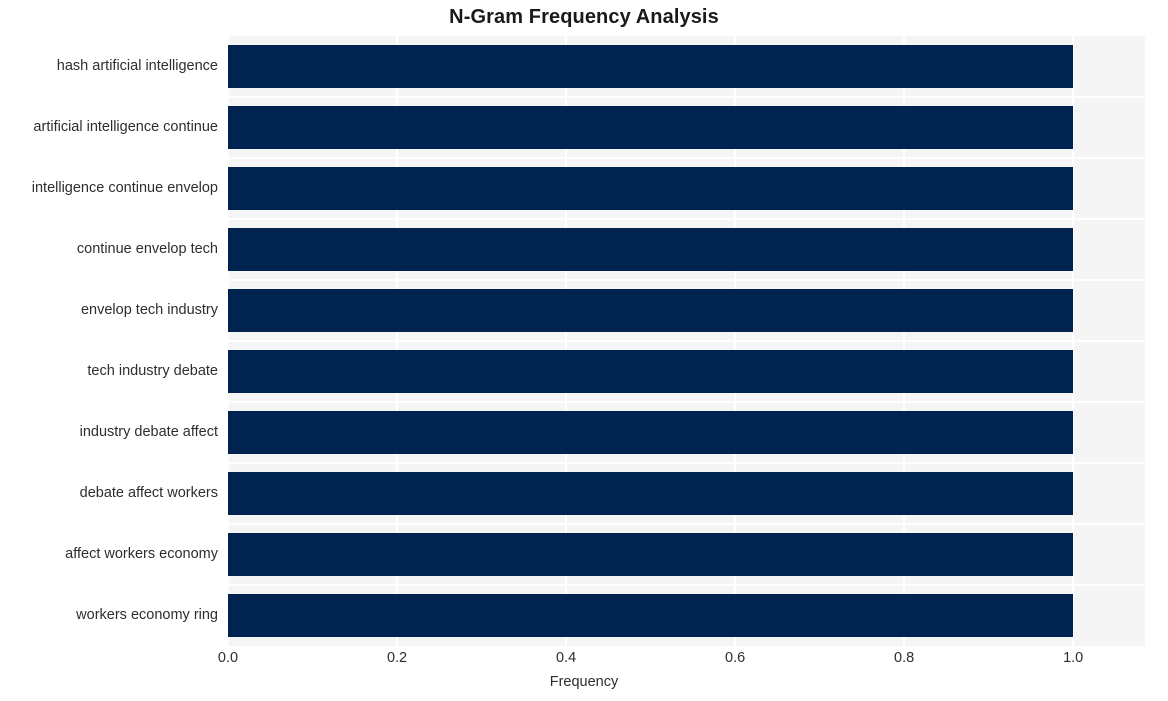 The height and width of the screenshot is (701, 1168). What do you see at coordinates (152, 370) in the screenshot?
I see `y-axis-tick-label: tech industry debate` at bounding box center [152, 370].